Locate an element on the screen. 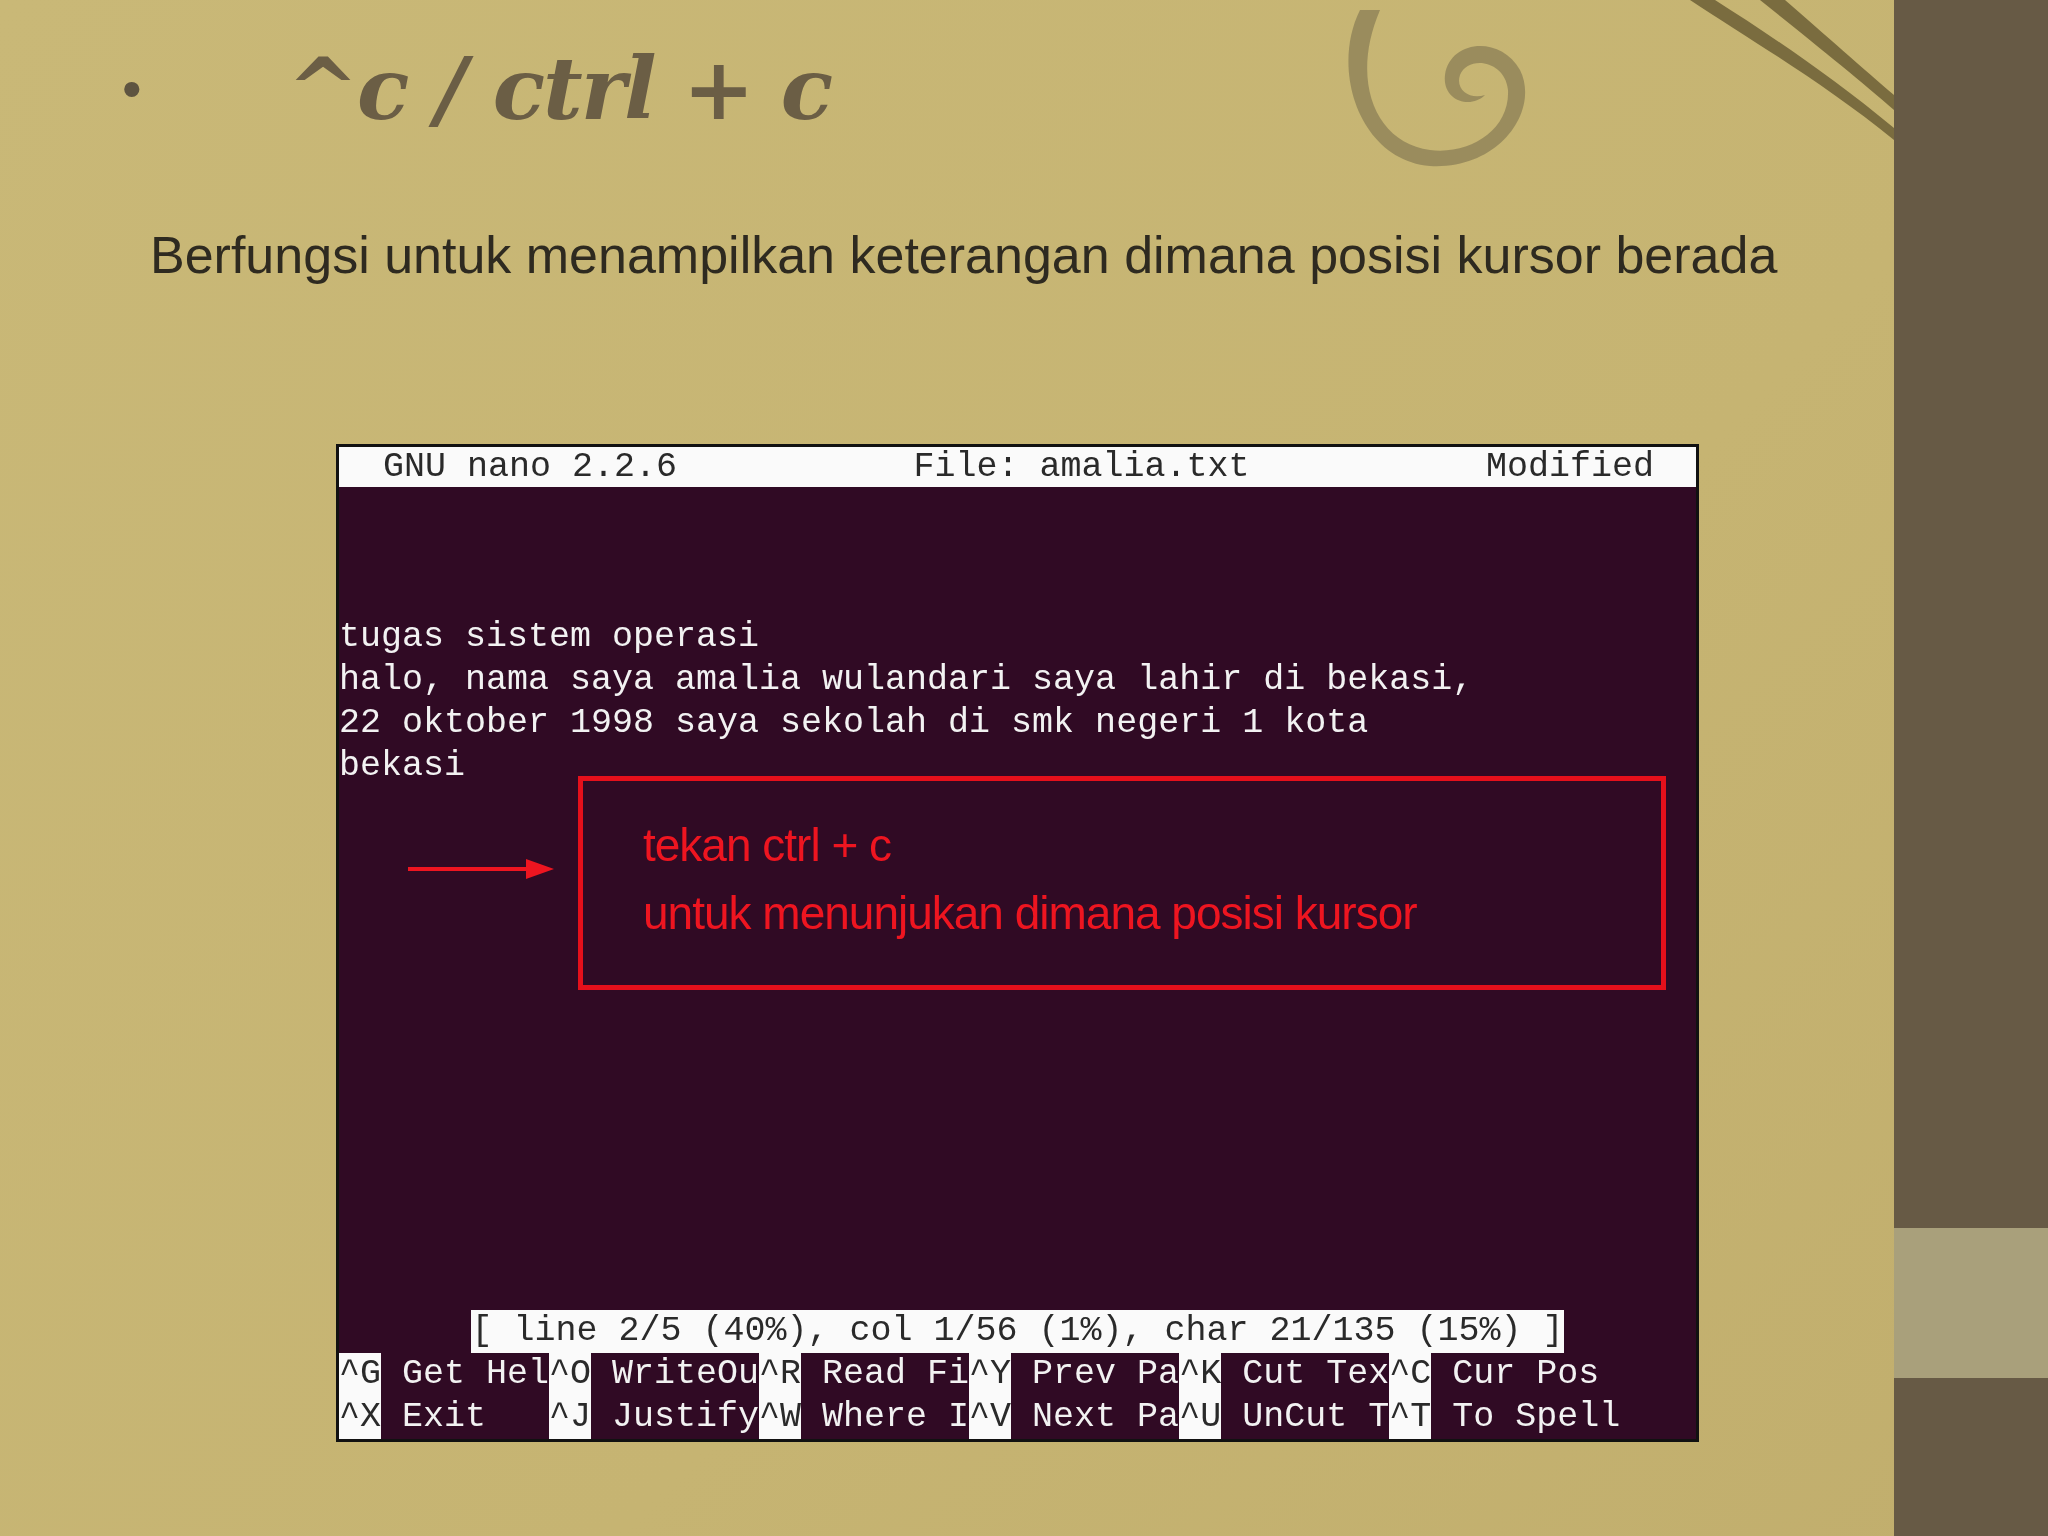 The height and width of the screenshot is (1536, 2048). shortcut-key: ^U is located at coordinates (1200, 1417).